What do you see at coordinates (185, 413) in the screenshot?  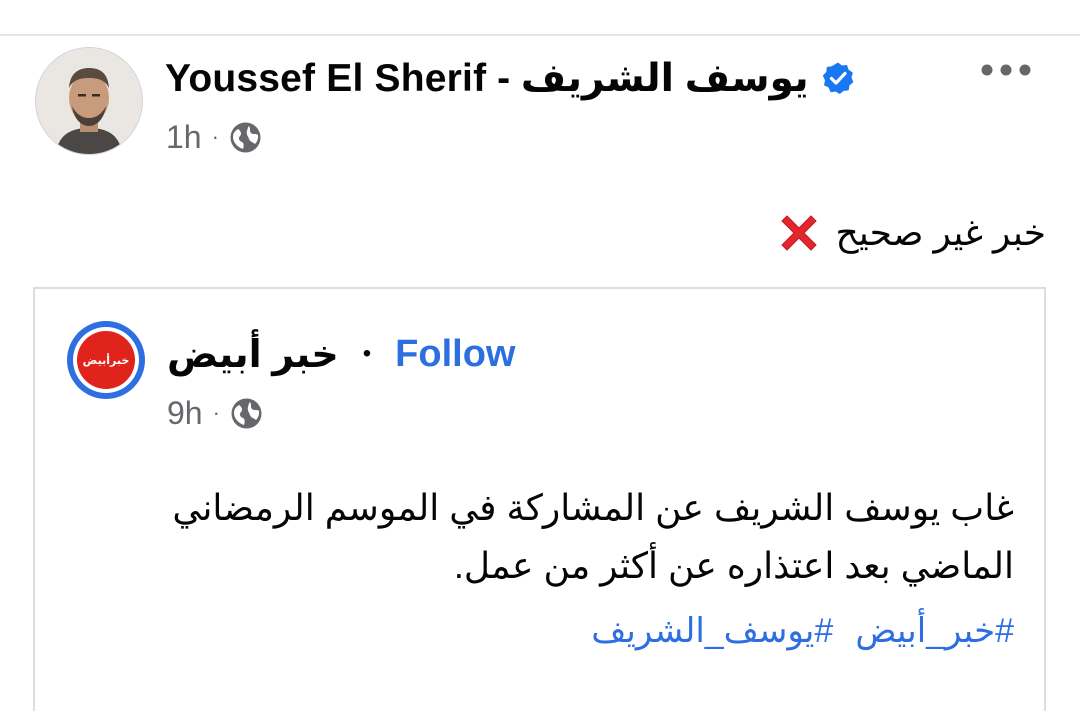 I see `shared-post-time: 9h` at bounding box center [185, 413].